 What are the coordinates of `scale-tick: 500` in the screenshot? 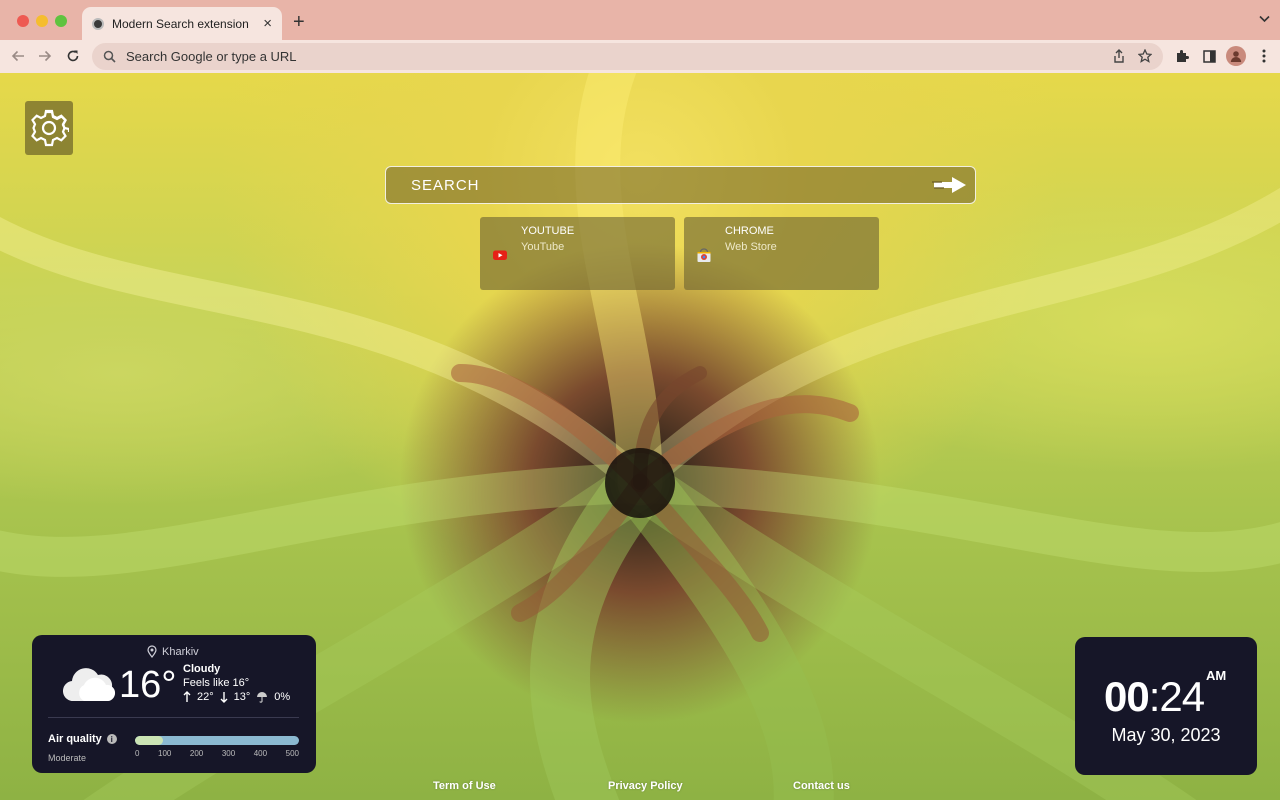 It's located at (292, 753).